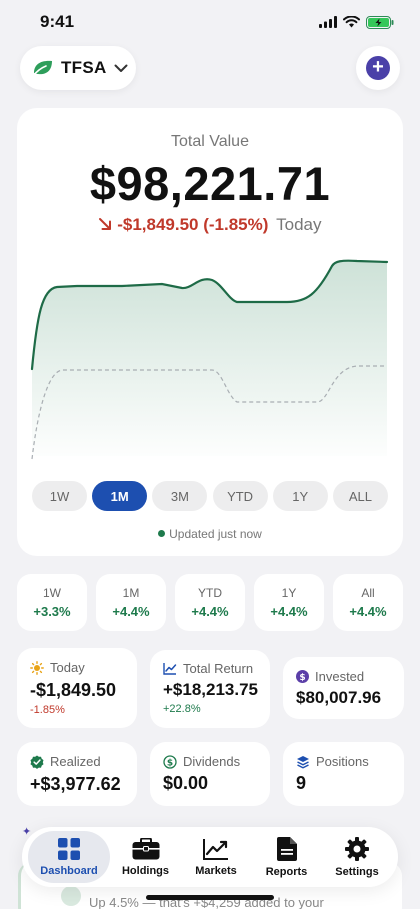  Describe the element at coordinates (105, 224) in the screenshot. I see `arrow-down-right-icon` at that location.